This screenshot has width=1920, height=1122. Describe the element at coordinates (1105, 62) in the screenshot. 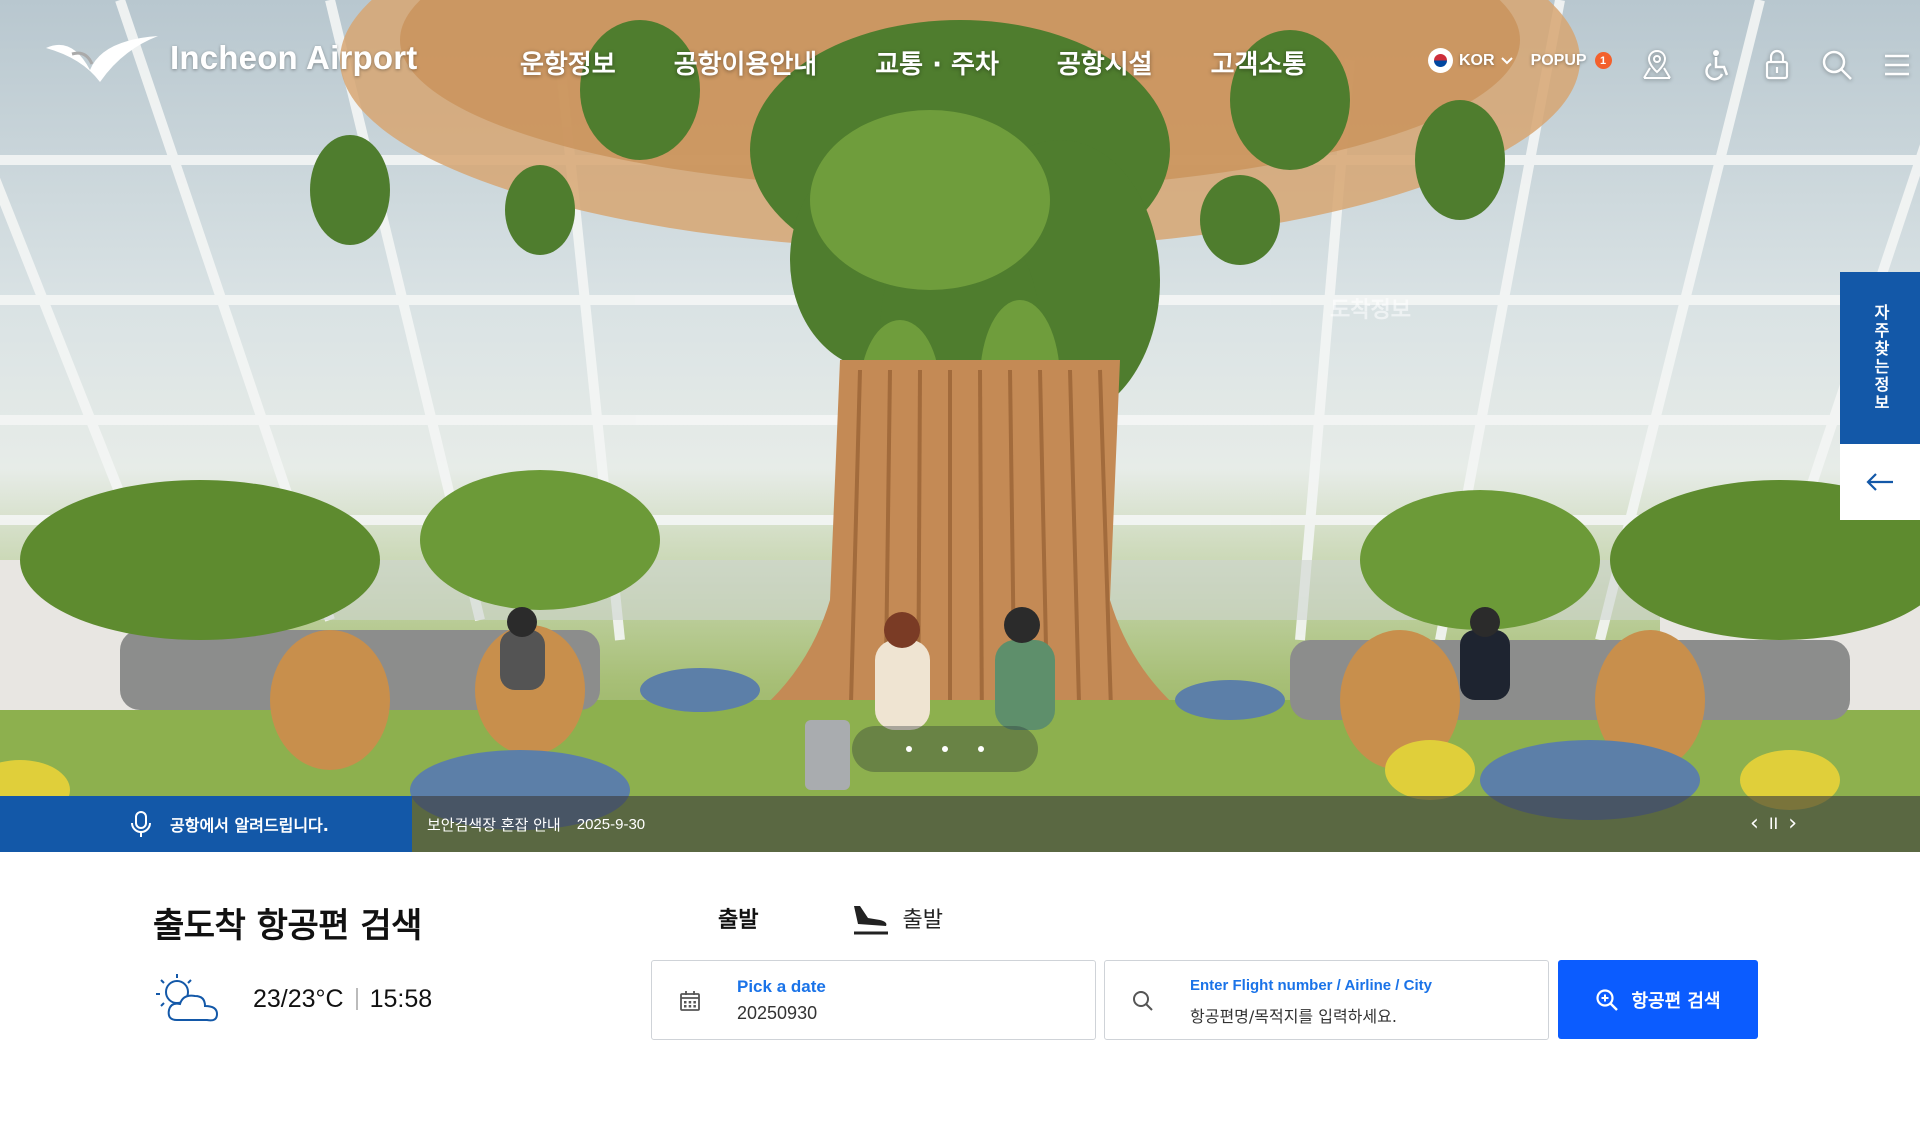

I see `nav-airport-facilities: 공항시설` at that location.